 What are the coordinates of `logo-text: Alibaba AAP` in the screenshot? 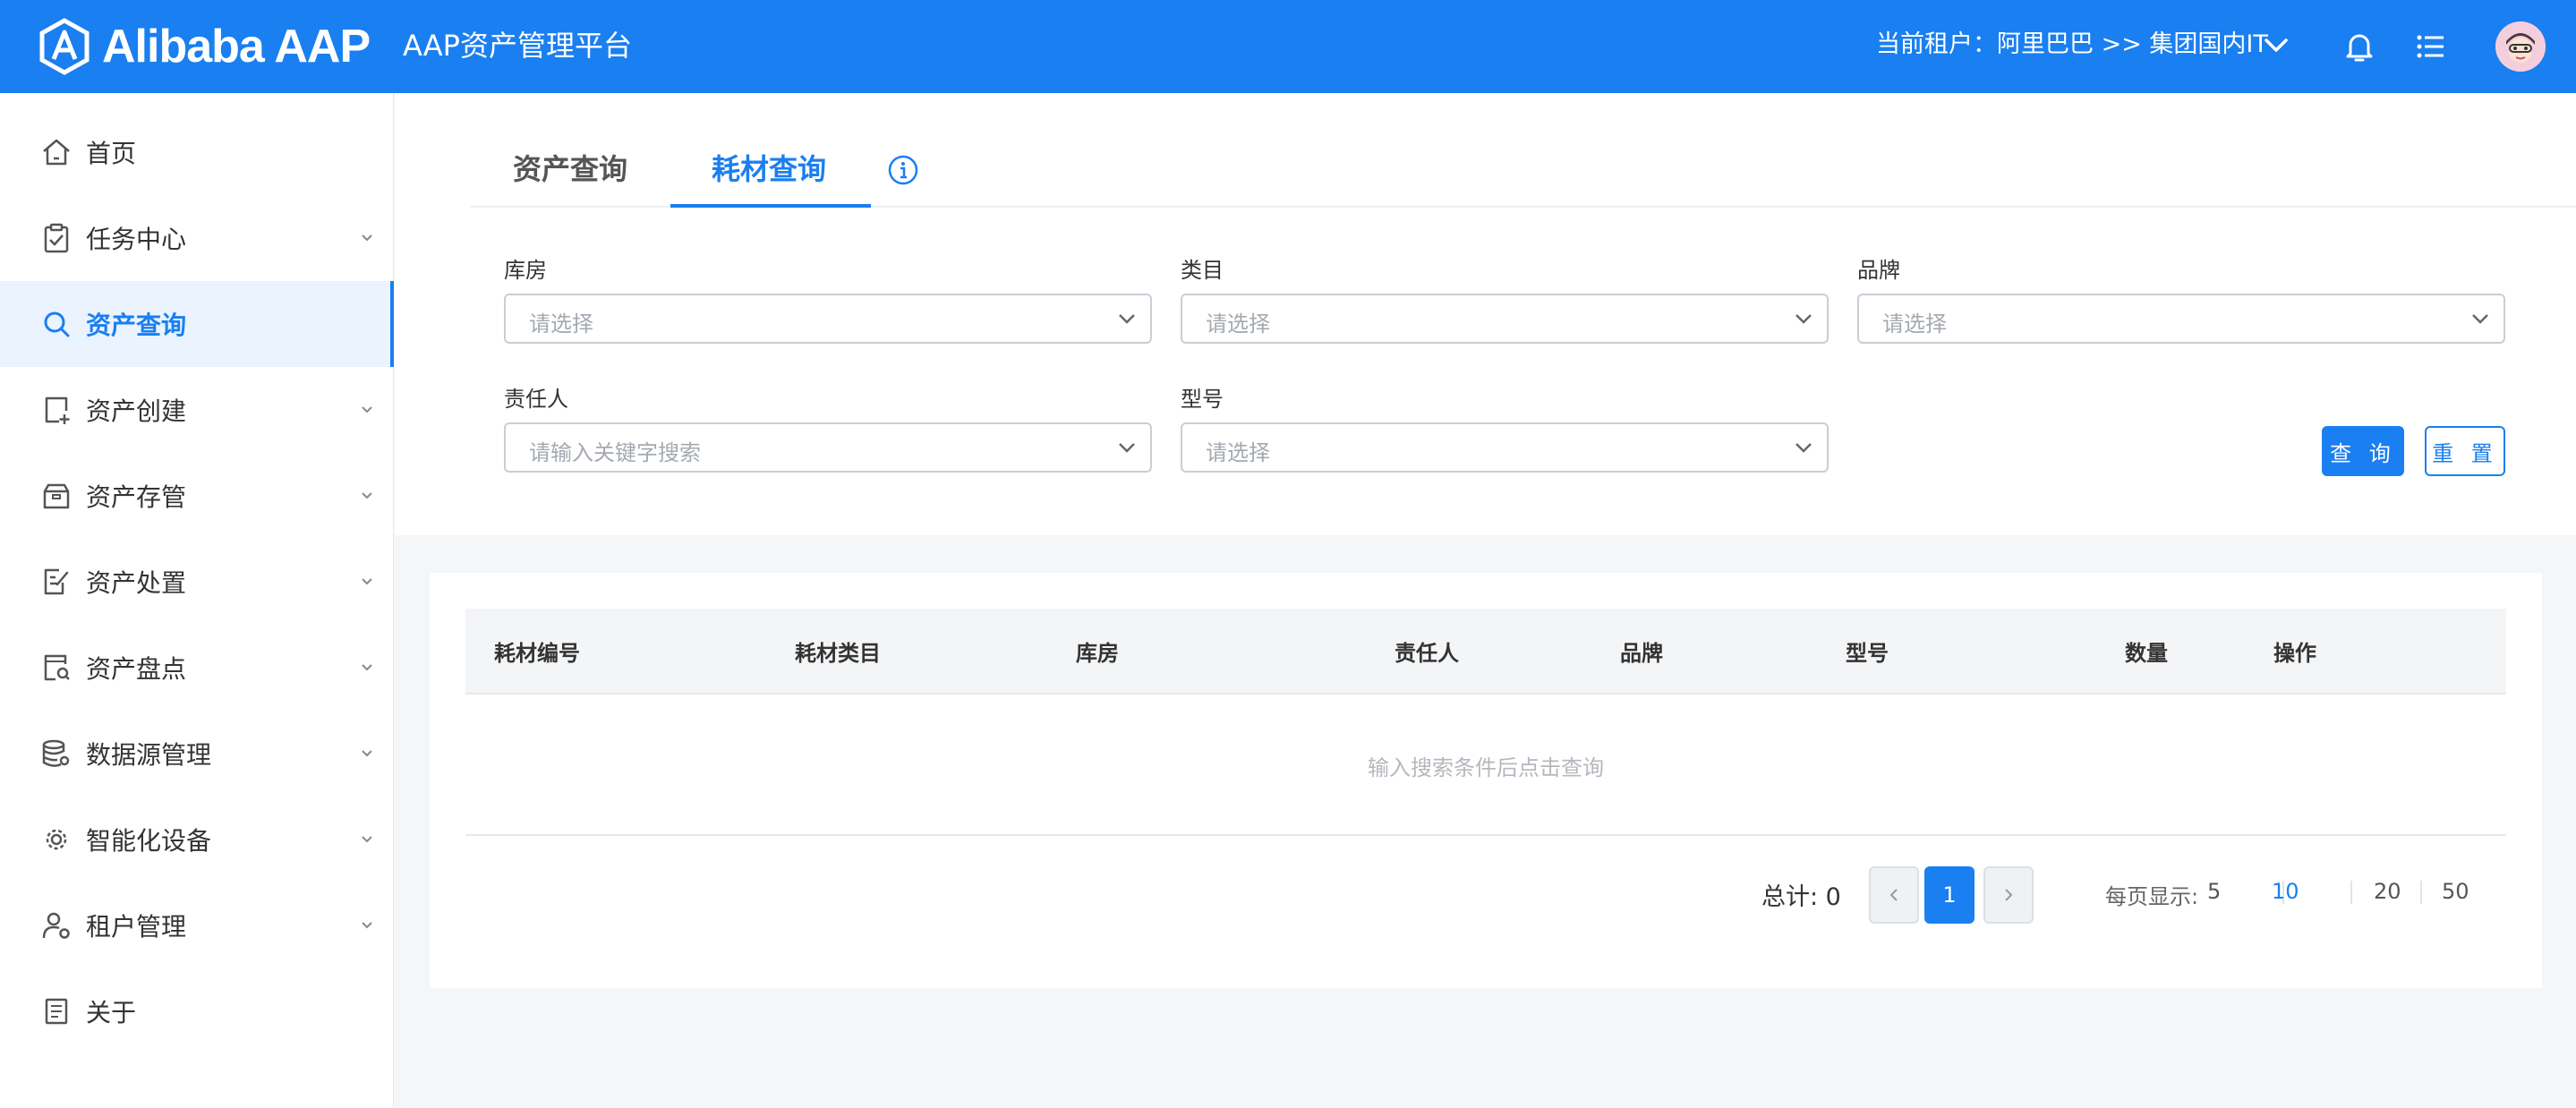 It's located at (236, 46).